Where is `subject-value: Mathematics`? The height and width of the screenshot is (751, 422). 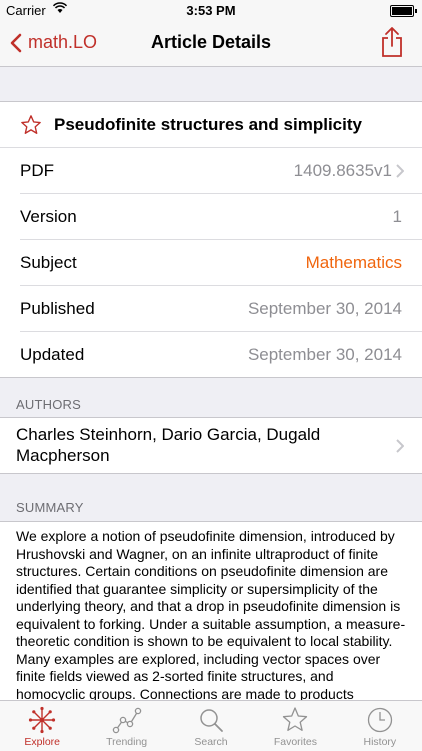
subject-value: Mathematics is located at coordinates (354, 263).